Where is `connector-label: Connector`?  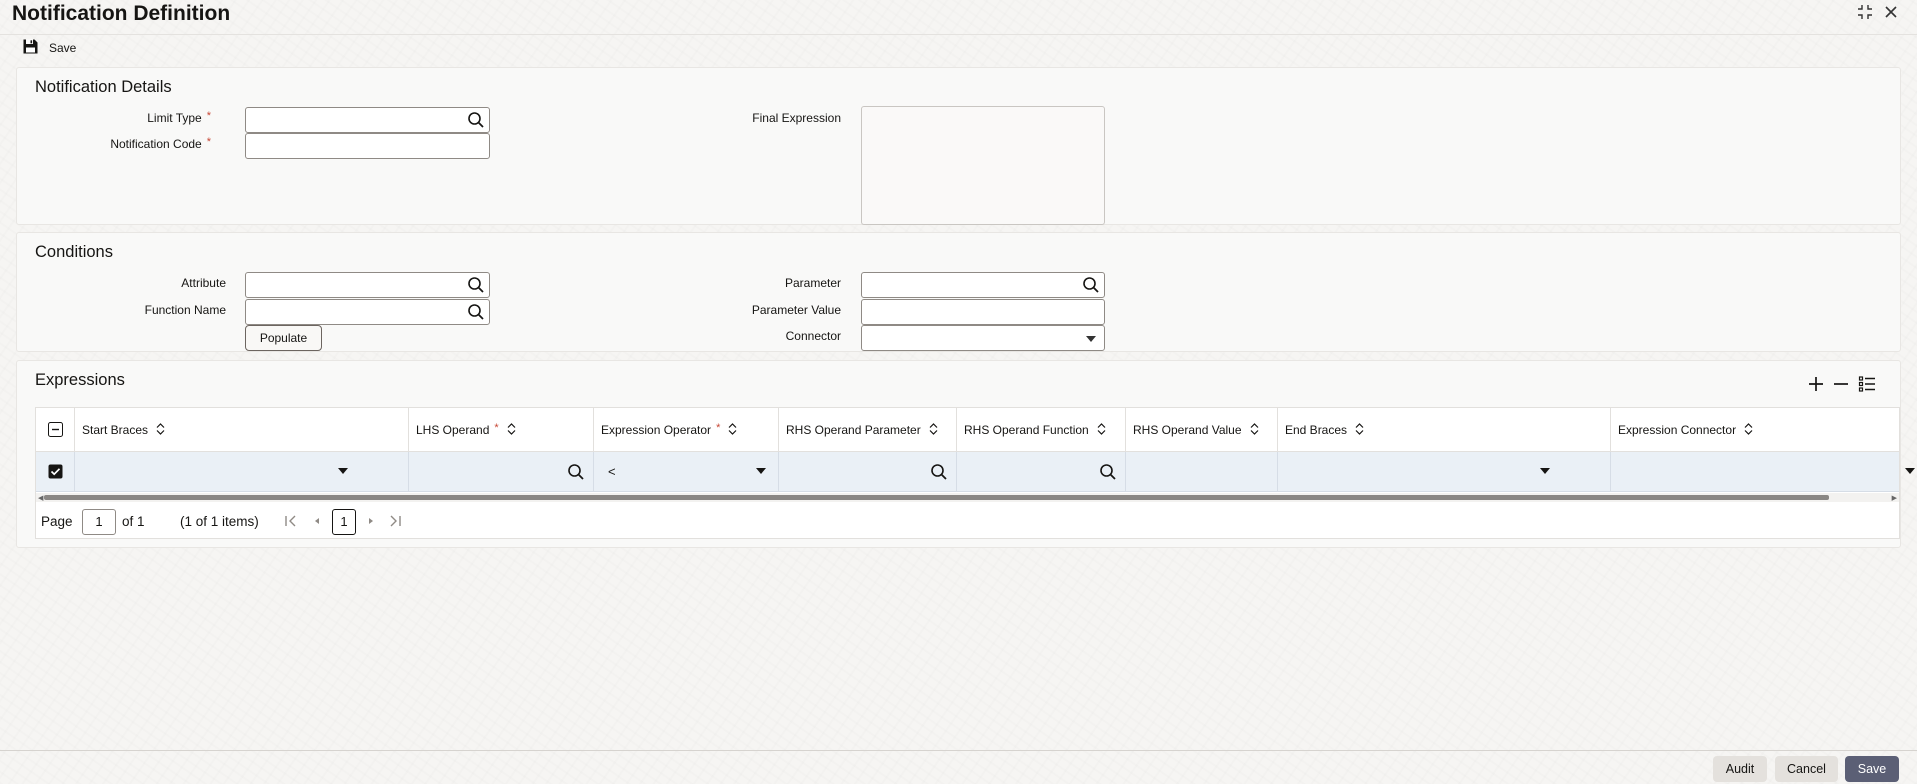
connector-label: Connector is located at coordinates (813, 336).